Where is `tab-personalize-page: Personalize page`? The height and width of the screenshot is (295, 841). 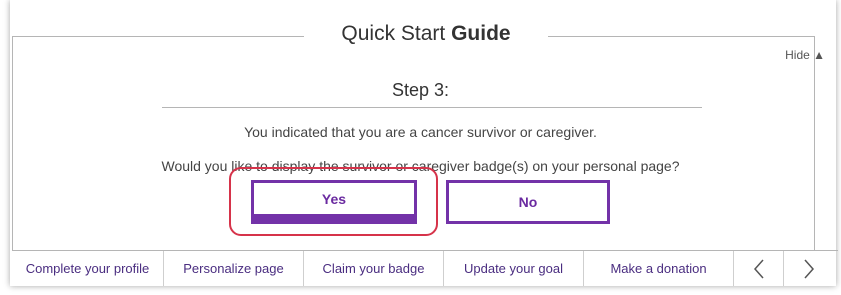 tab-personalize-page: Personalize page is located at coordinates (234, 268).